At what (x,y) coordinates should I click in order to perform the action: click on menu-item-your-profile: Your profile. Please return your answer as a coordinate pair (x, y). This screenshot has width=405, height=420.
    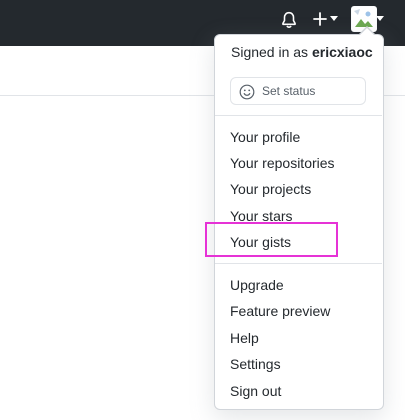
    Looking at the image, I should click on (265, 137).